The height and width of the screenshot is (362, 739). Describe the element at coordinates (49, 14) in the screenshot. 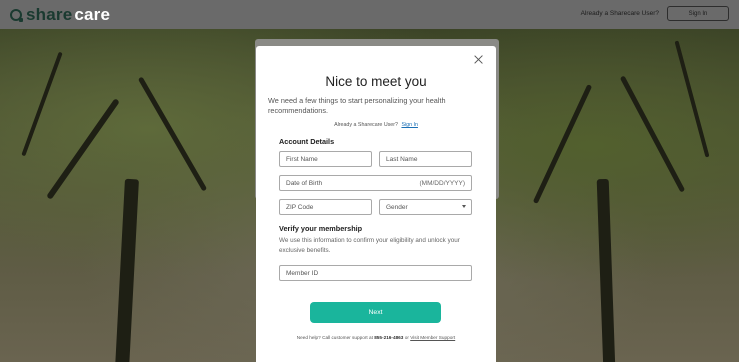

I see `logo-prefix: share` at that location.